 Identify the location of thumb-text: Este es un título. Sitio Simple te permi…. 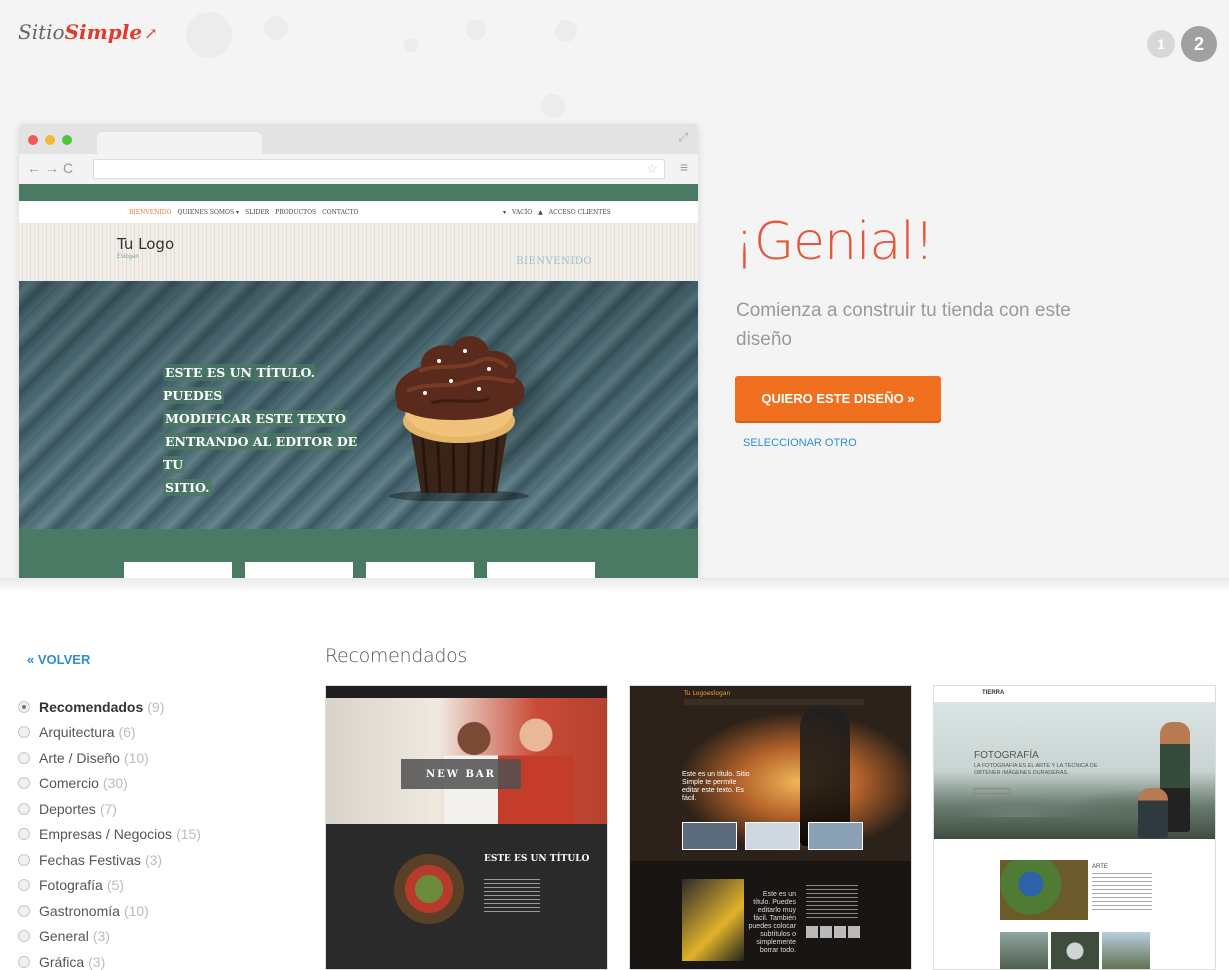
(716, 786).